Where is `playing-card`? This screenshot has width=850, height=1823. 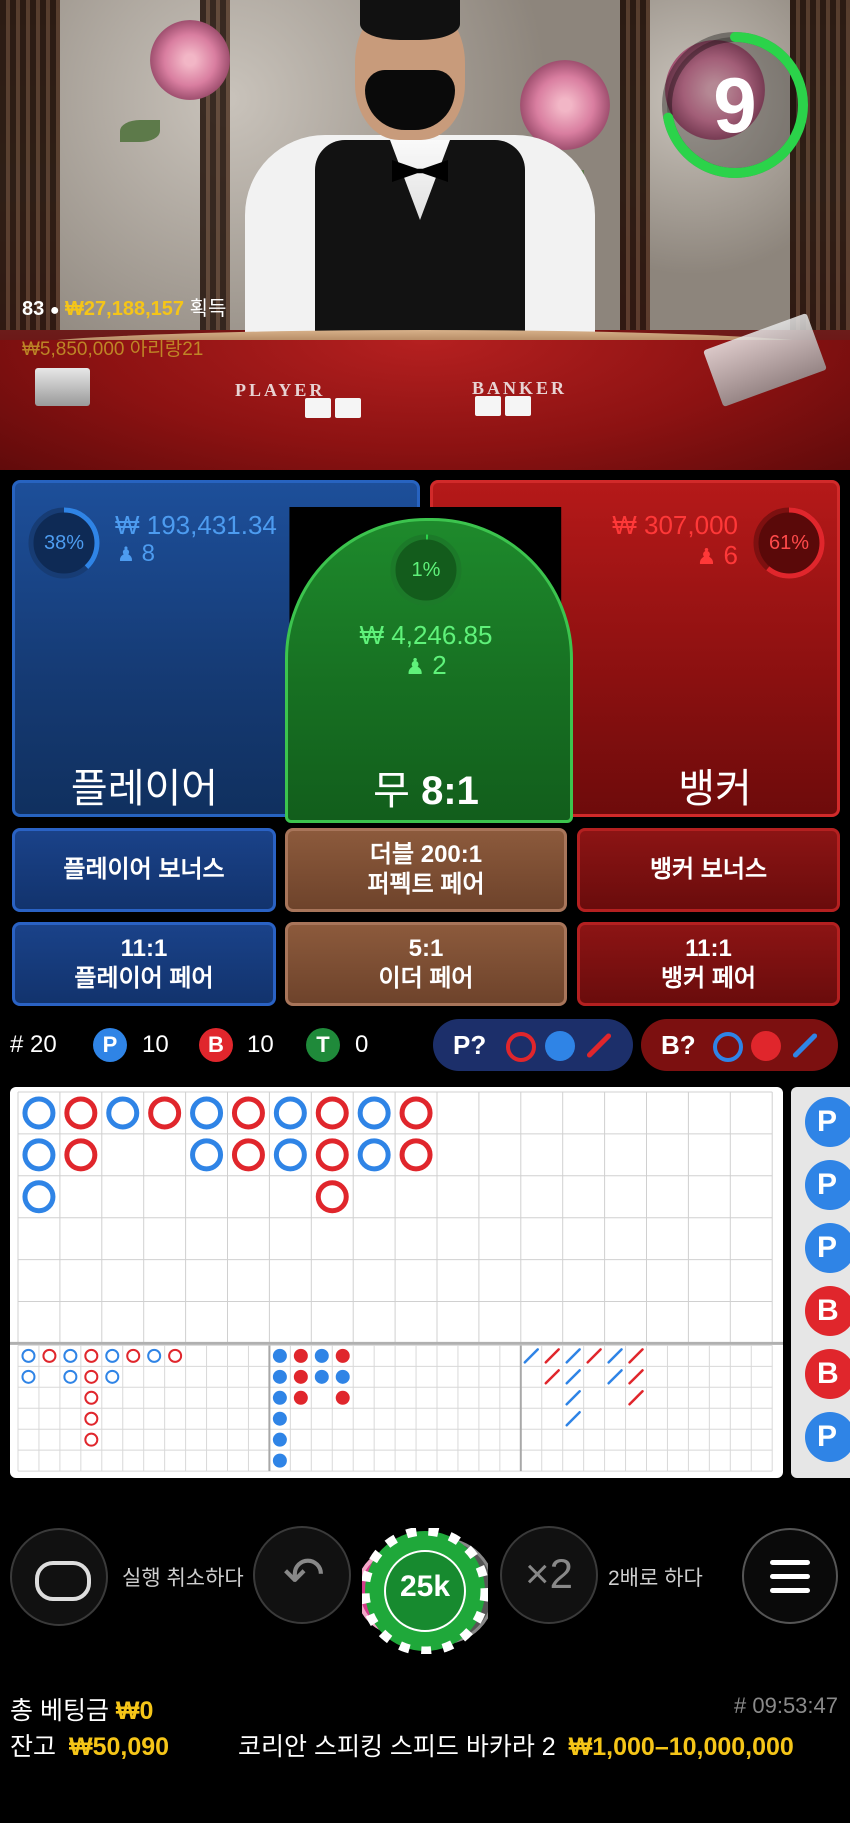
playing-card is located at coordinates (488, 406).